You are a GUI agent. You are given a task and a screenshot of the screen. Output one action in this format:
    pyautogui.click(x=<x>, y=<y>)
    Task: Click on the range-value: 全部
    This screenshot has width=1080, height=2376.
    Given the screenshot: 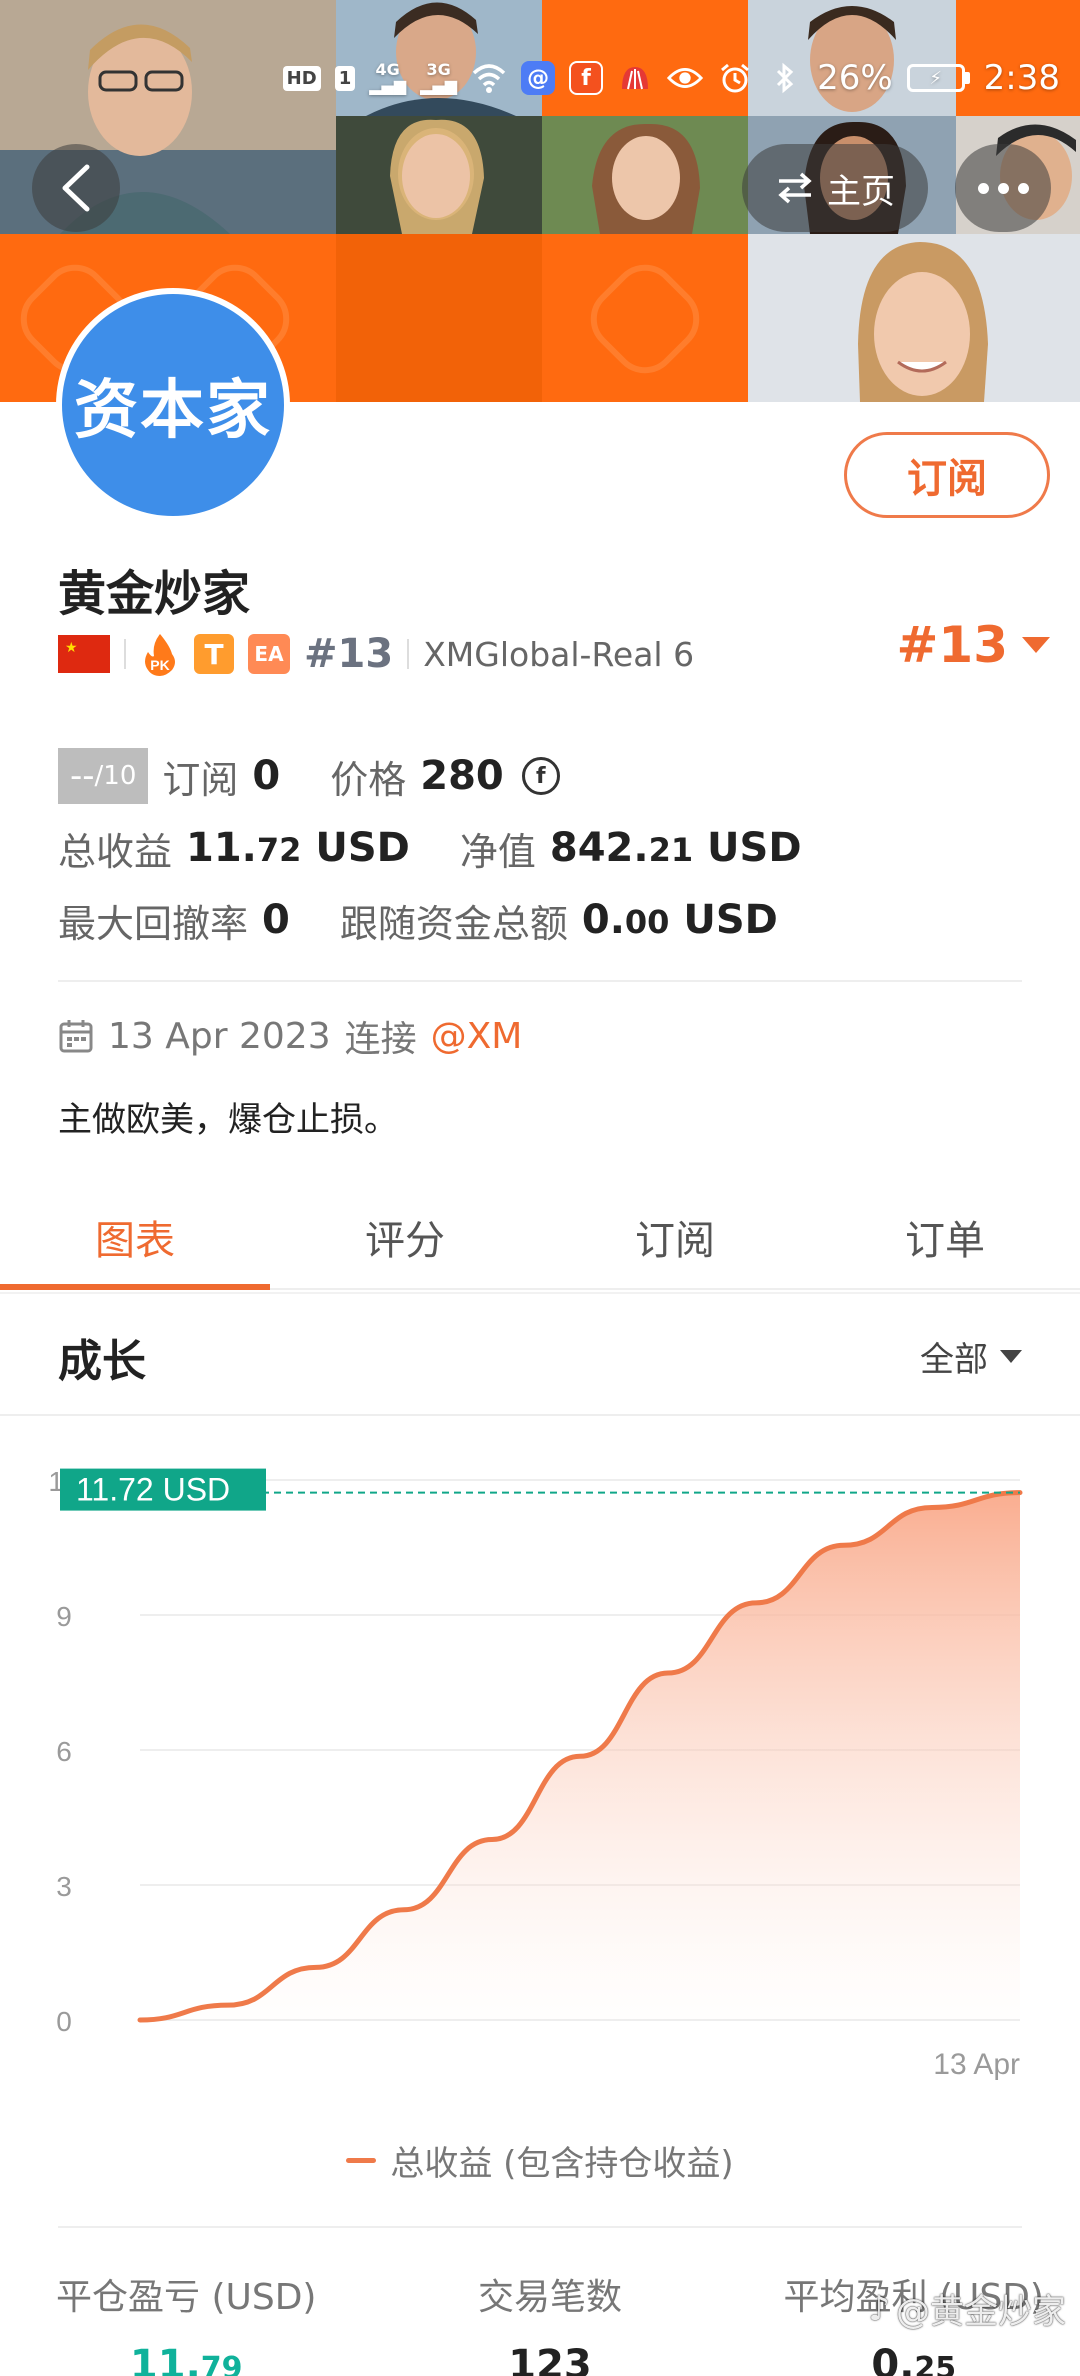 What is the action you would take?
    pyautogui.click(x=954, y=1360)
    